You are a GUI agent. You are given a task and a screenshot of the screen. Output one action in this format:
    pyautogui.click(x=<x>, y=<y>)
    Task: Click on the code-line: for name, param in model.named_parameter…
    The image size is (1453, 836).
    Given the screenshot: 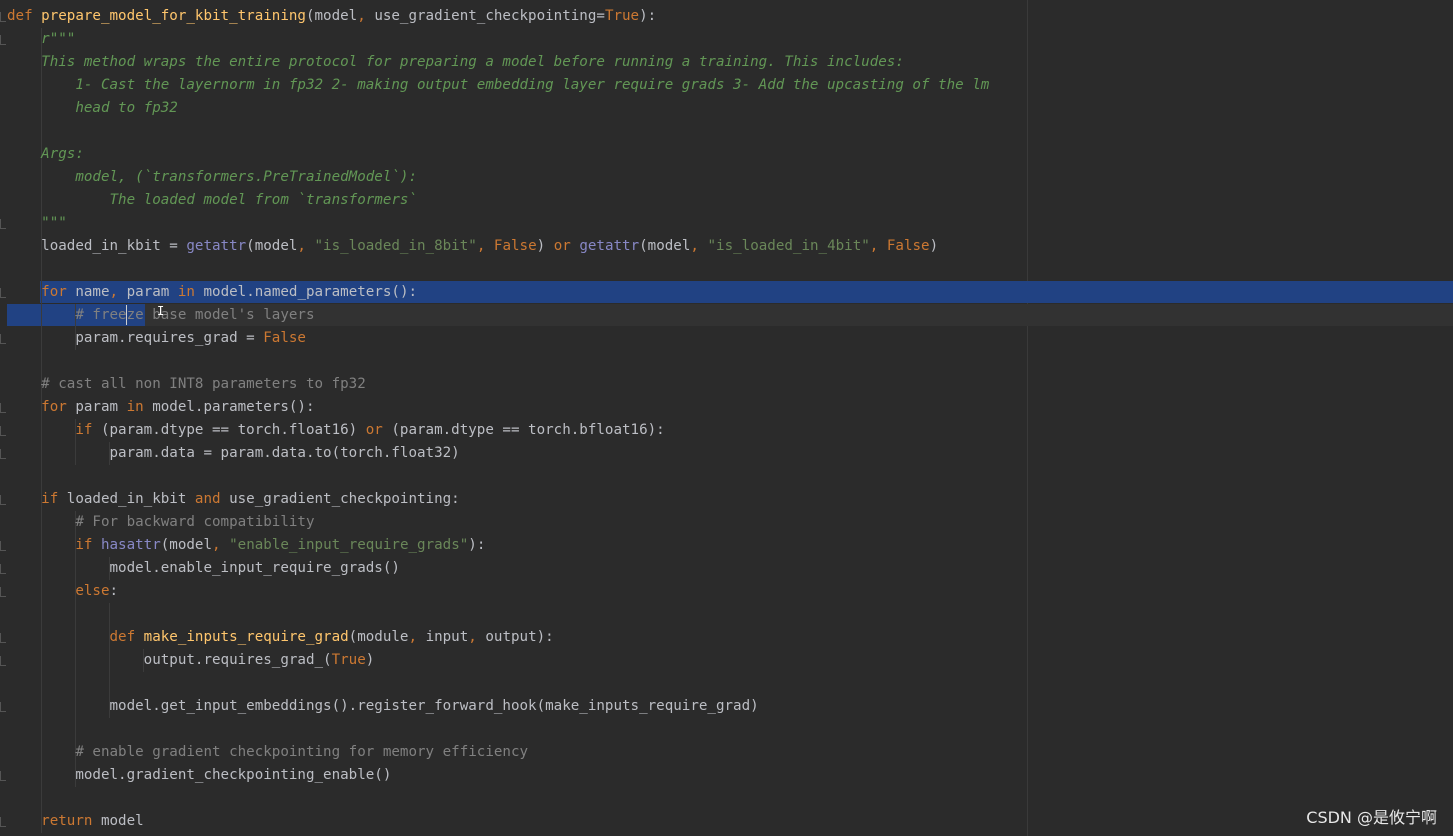 What is the action you would take?
    pyautogui.click(x=212, y=292)
    